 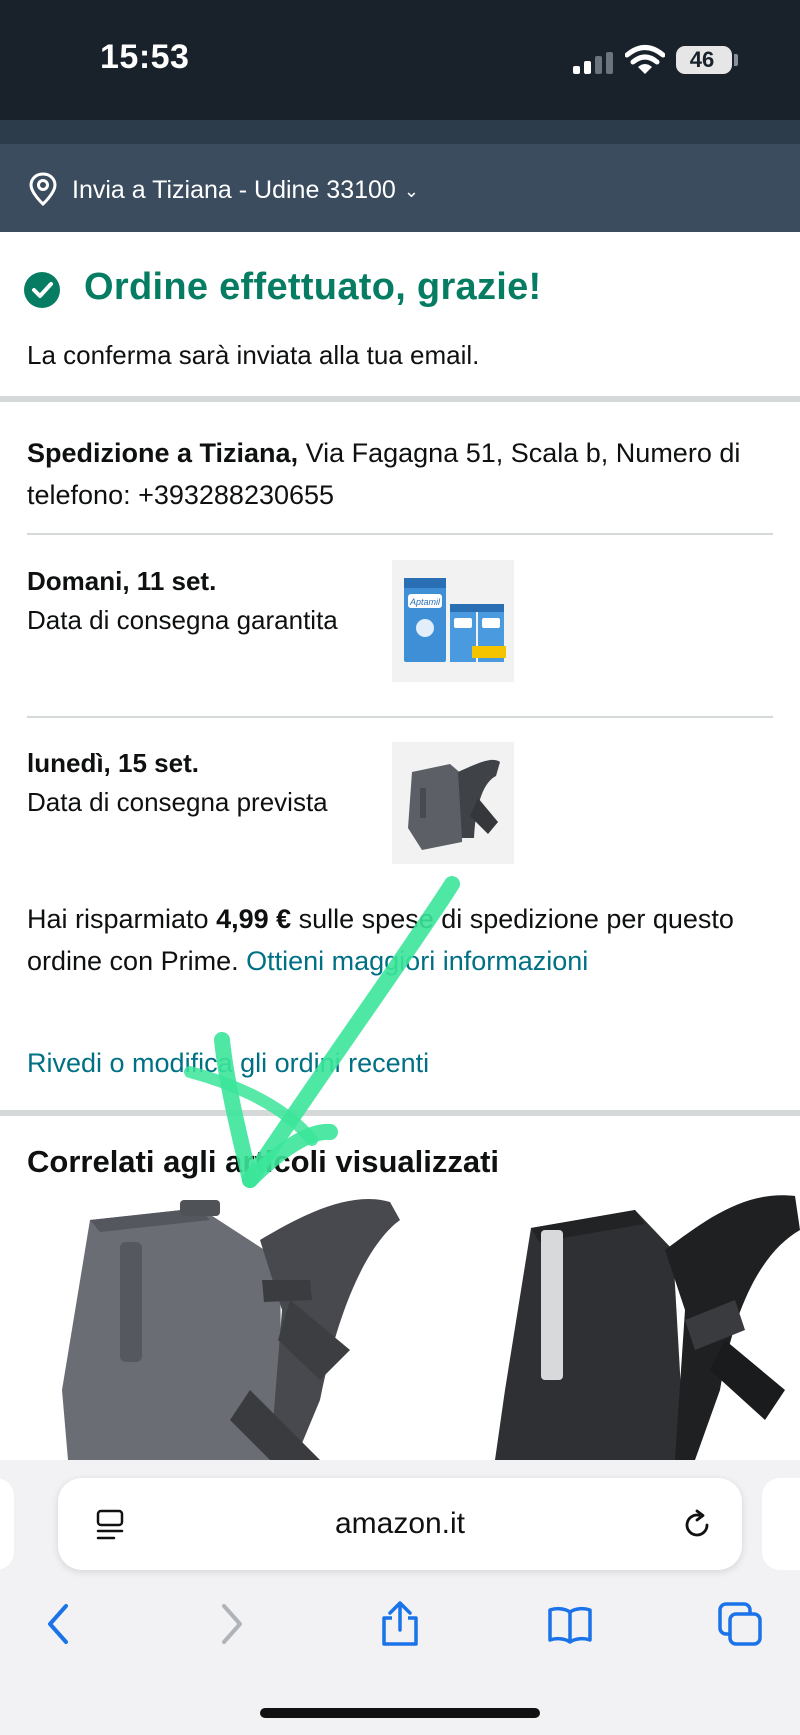 What do you see at coordinates (697, 1525) in the screenshot?
I see `reload-icon` at bounding box center [697, 1525].